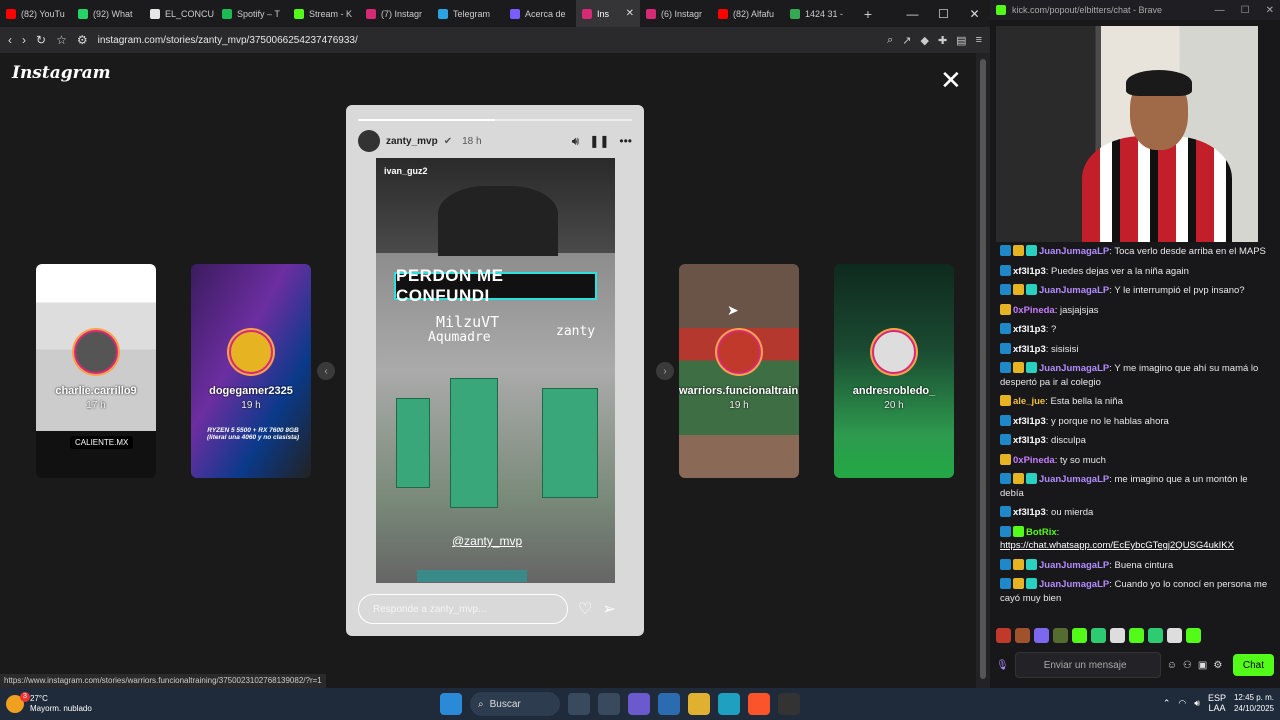  Describe the element at coordinates (1217, 698) in the screenshot. I see `language-code: ESP` at that location.